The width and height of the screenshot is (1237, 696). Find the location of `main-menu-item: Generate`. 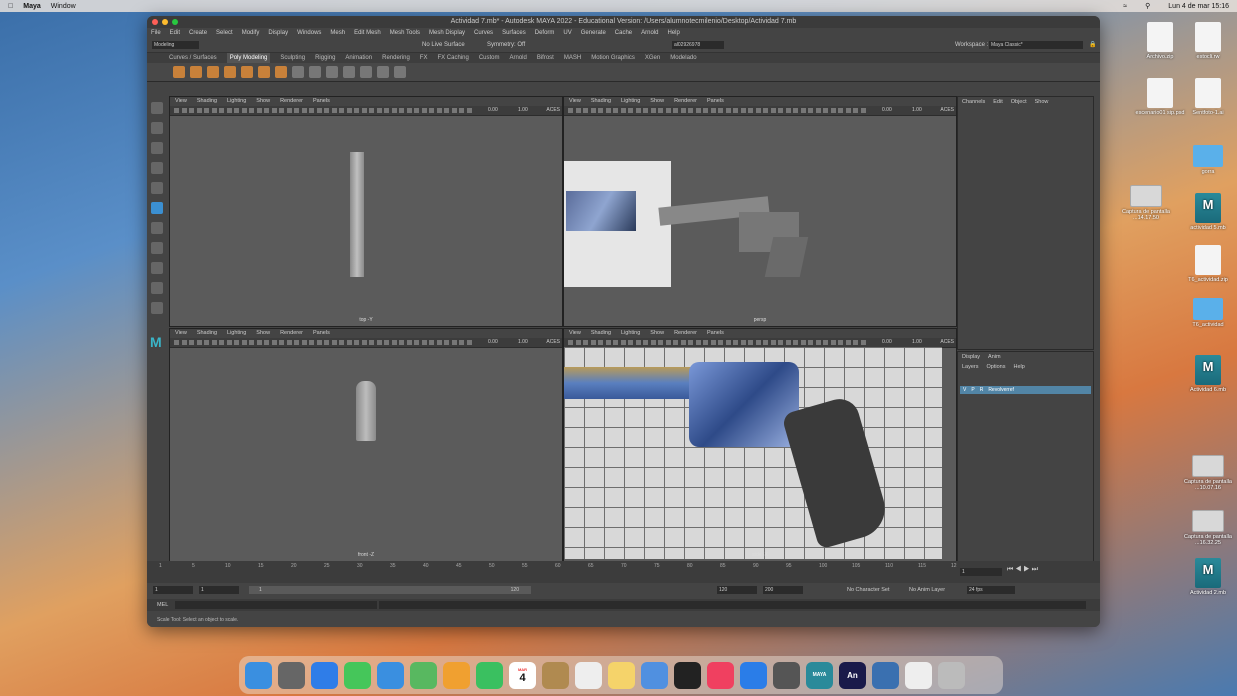

main-menu-item: Generate is located at coordinates (593, 33).